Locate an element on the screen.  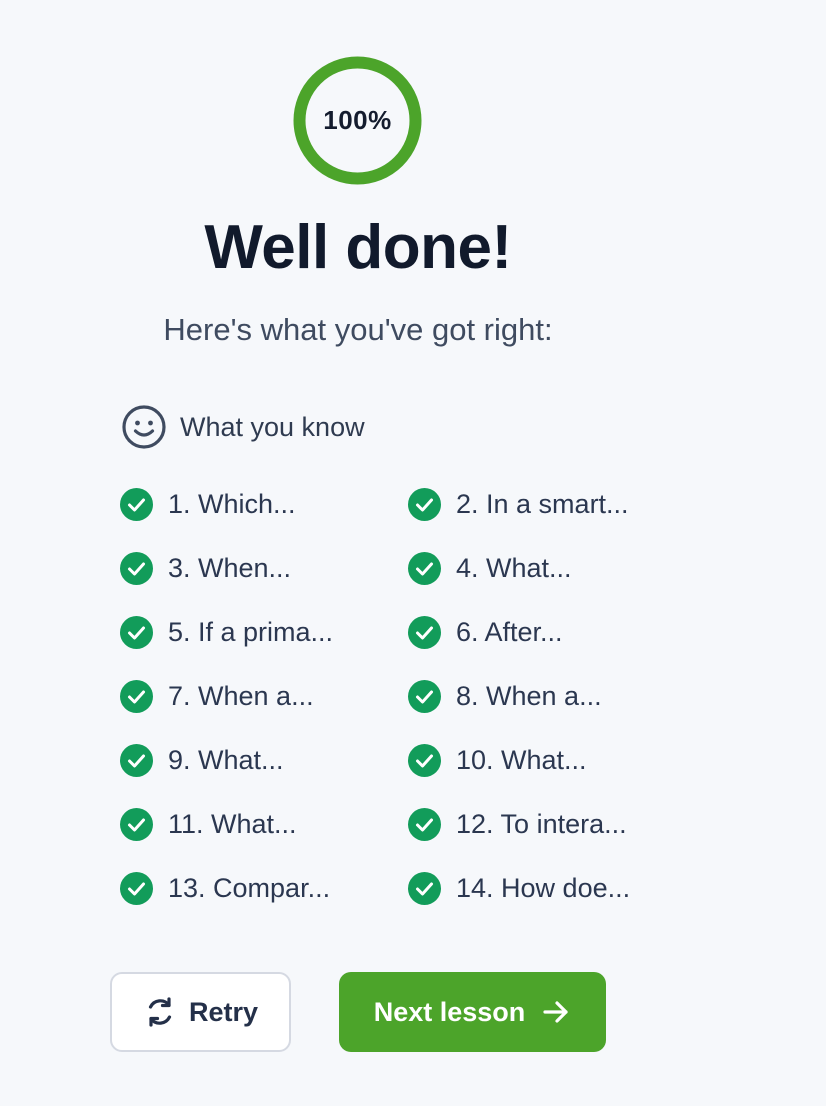
smile-icon is located at coordinates (144, 427).